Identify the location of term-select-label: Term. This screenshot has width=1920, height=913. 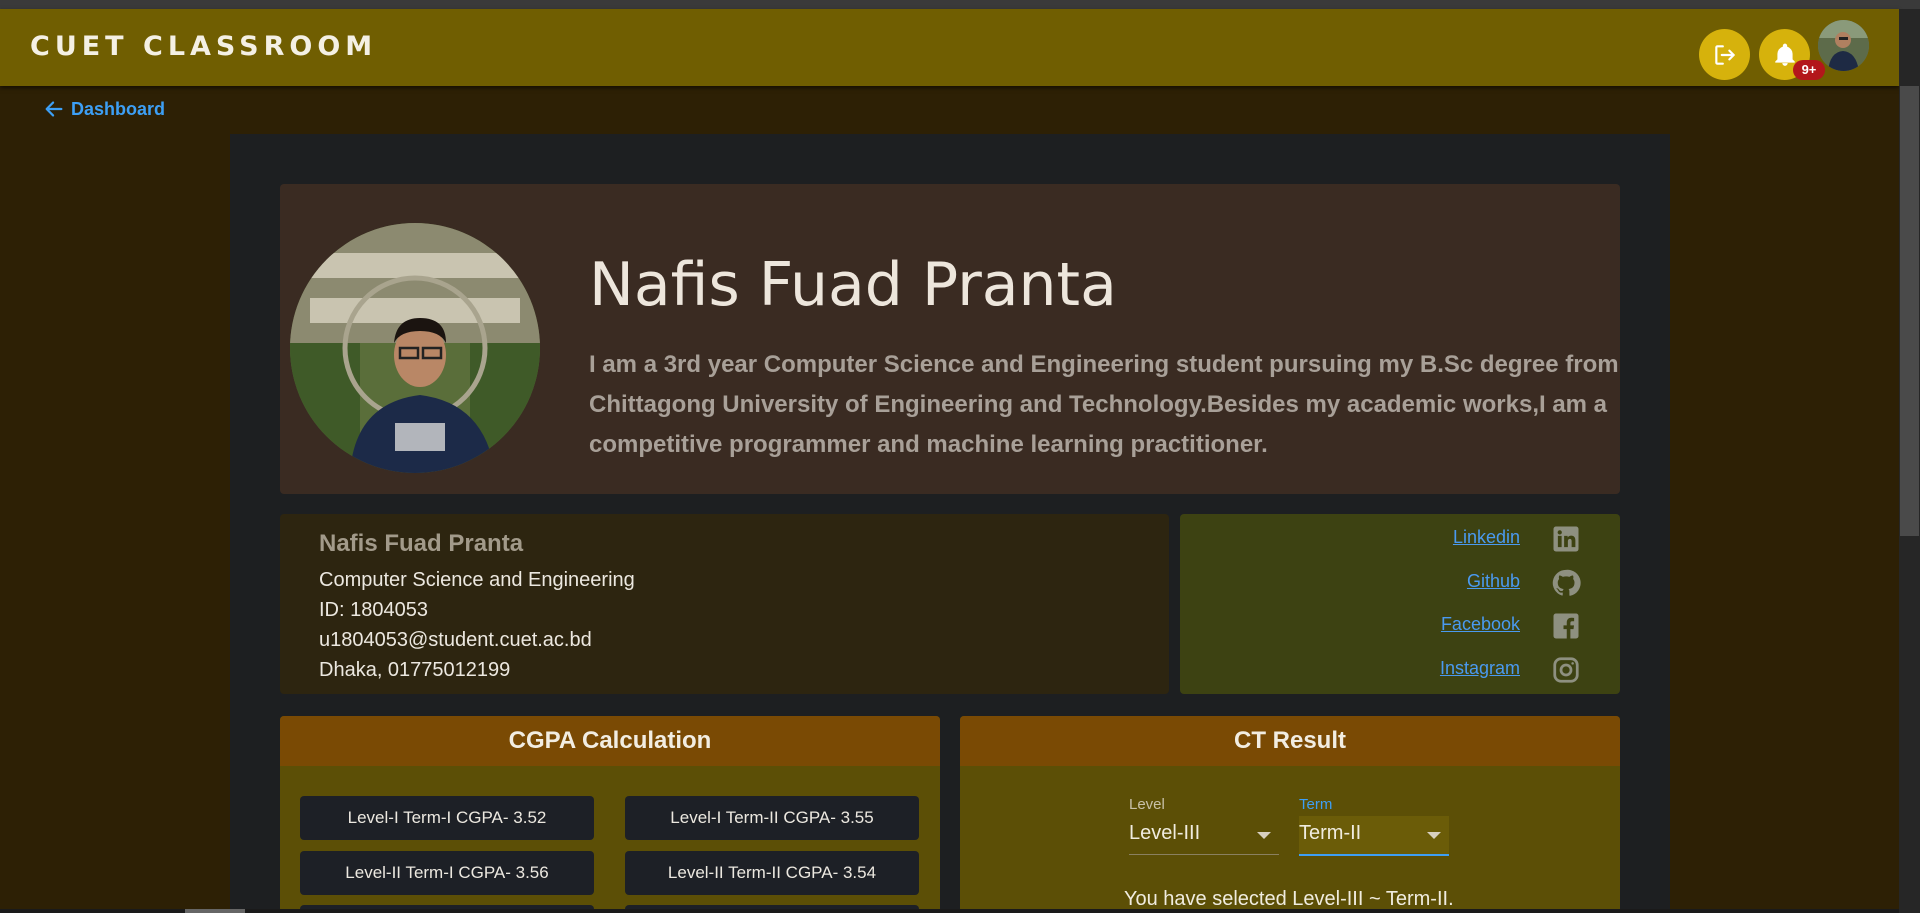
(1316, 804).